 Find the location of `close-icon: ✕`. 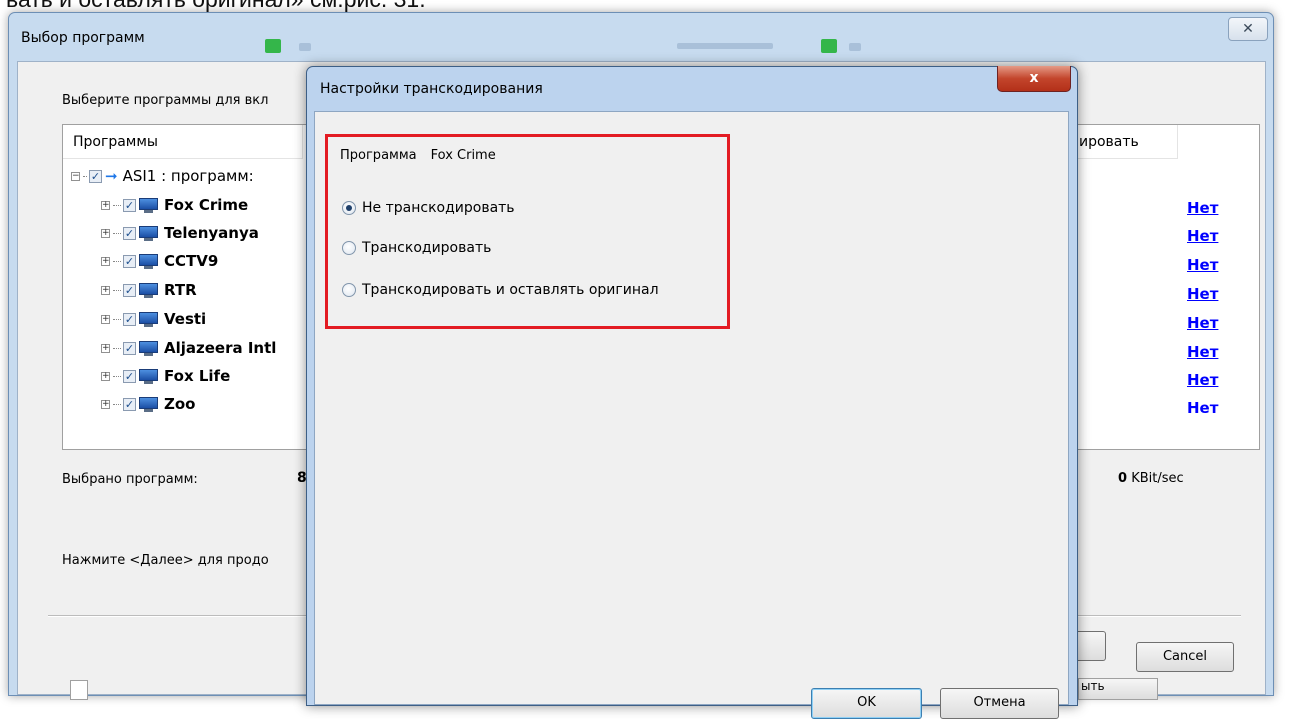

close-icon: ✕ is located at coordinates (1248, 29).